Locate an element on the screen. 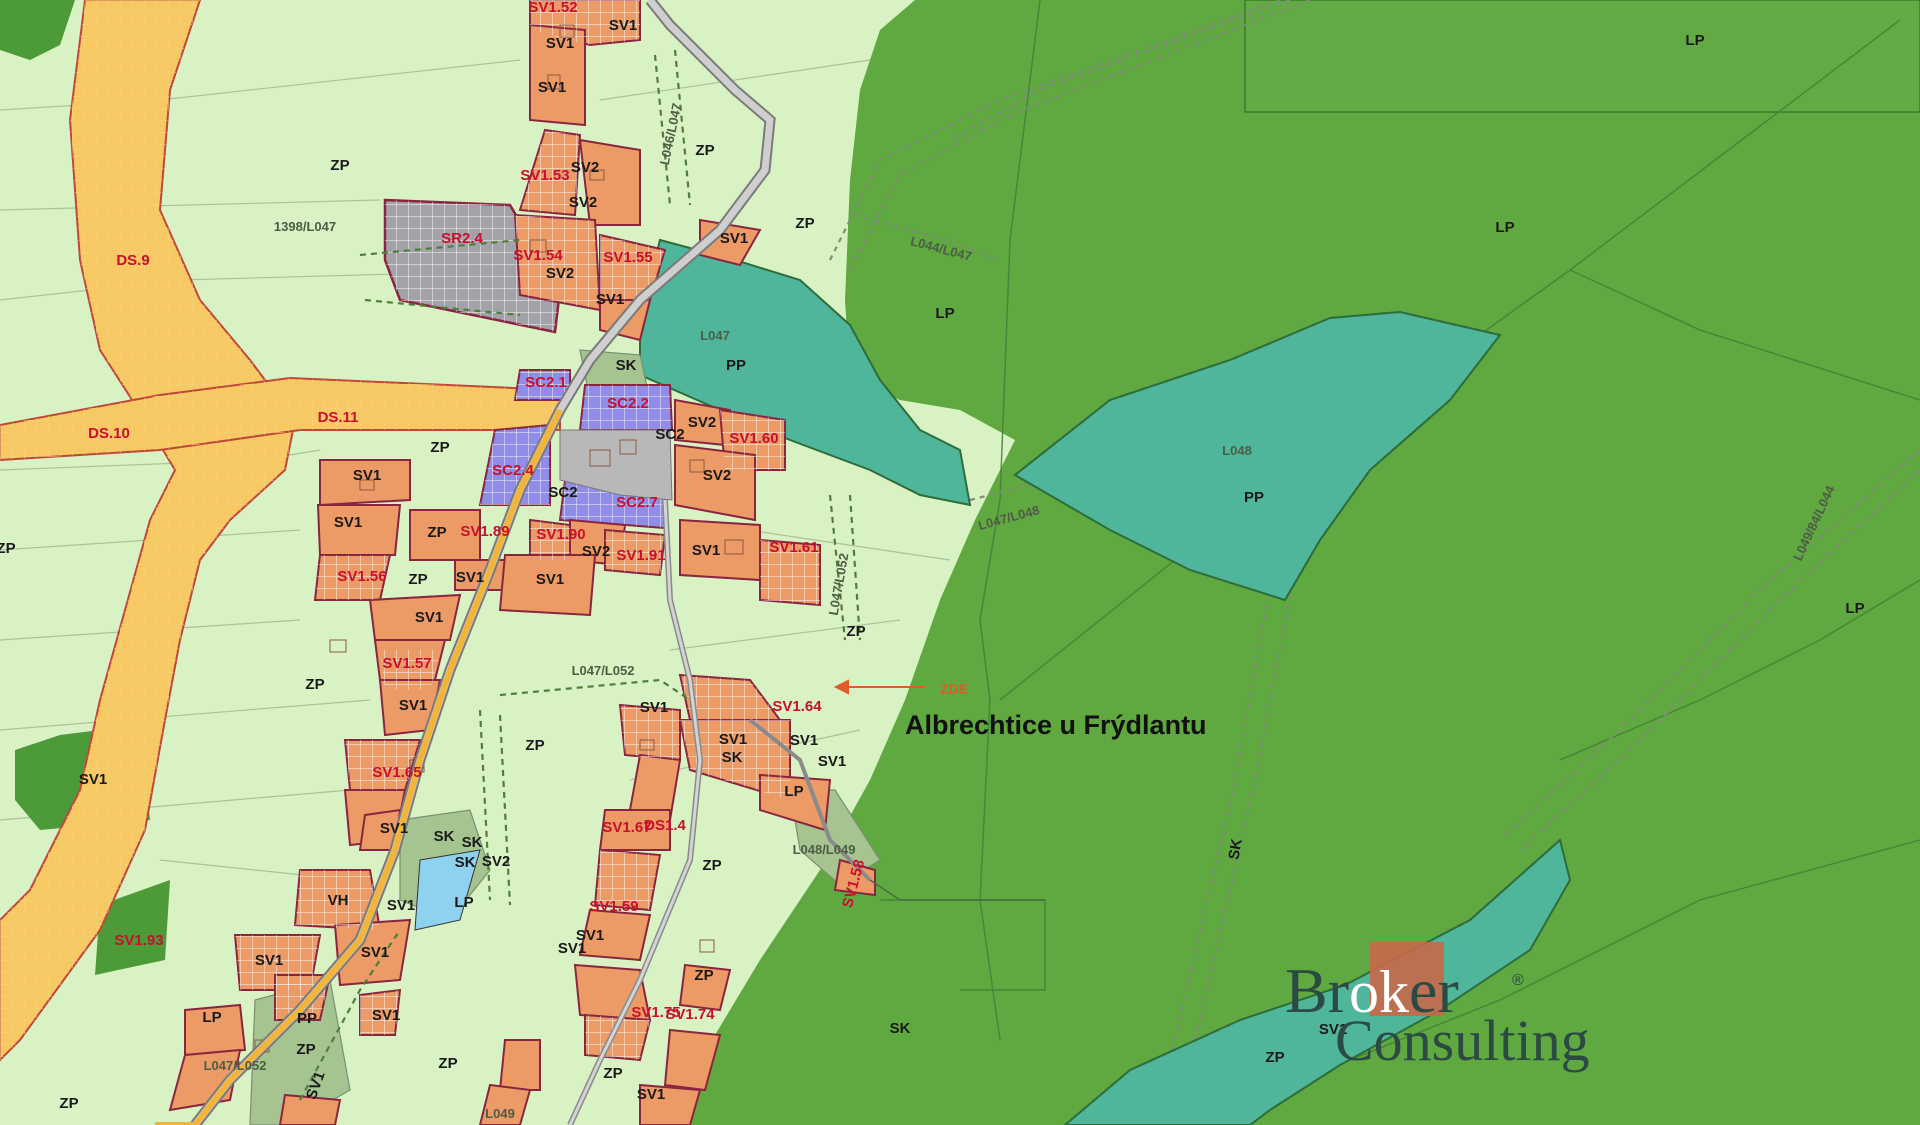 This screenshot has height=1125, width=1920. zone-label: SV1.75 is located at coordinates (655, 1012).